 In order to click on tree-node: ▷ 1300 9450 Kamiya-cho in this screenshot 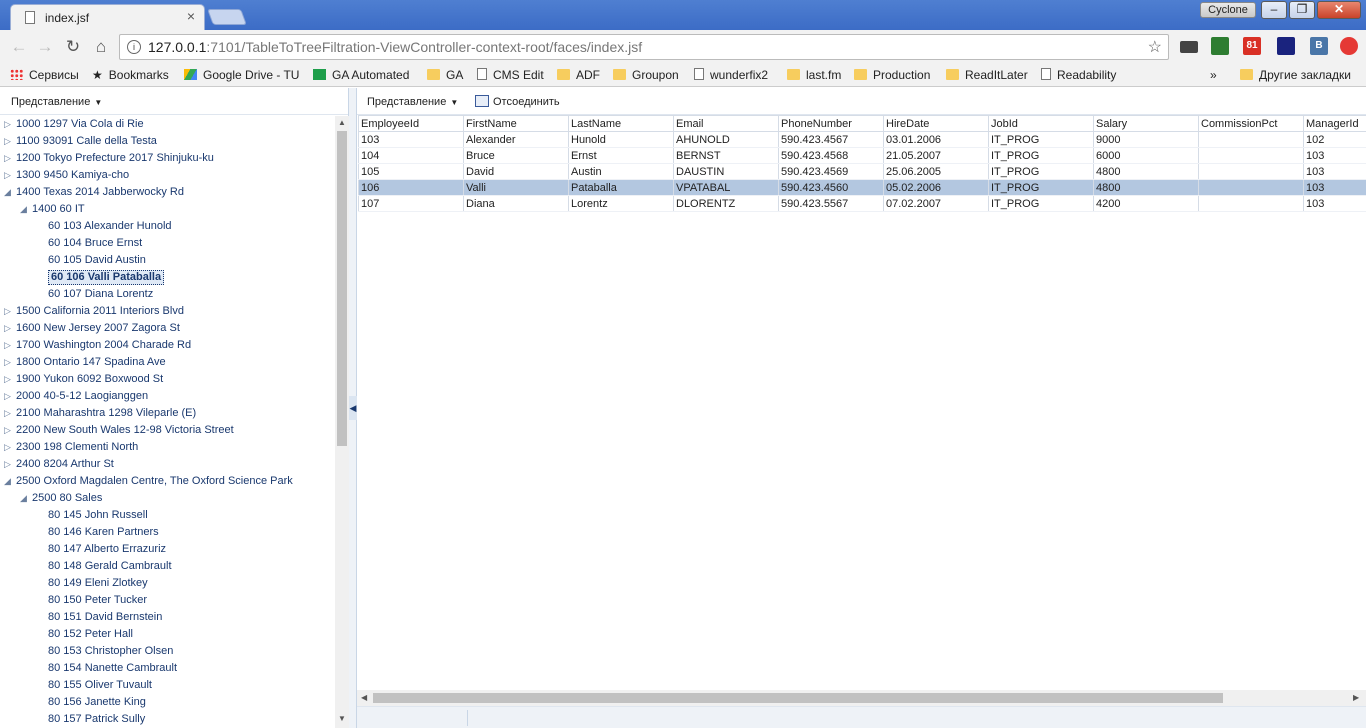, I will do `click(66, 175)`.